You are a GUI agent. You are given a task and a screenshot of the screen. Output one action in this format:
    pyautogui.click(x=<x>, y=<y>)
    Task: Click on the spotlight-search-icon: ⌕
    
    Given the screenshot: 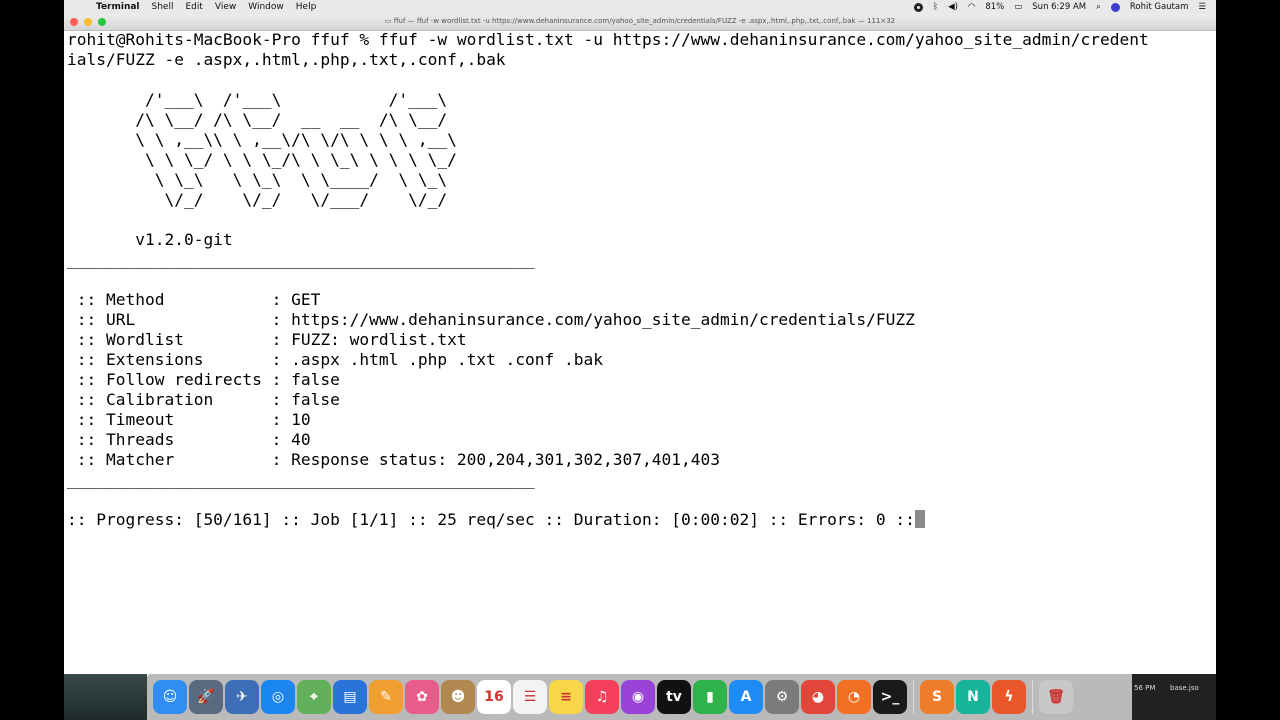 What is the action you would take?
    pyautogui.click(x=1098, y=7)
    